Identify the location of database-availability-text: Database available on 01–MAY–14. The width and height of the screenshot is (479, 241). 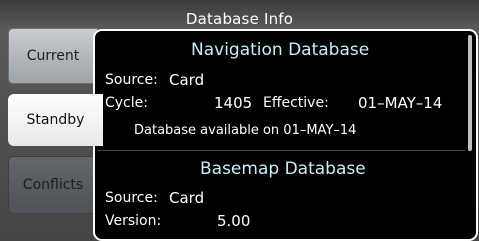
(245, 130).